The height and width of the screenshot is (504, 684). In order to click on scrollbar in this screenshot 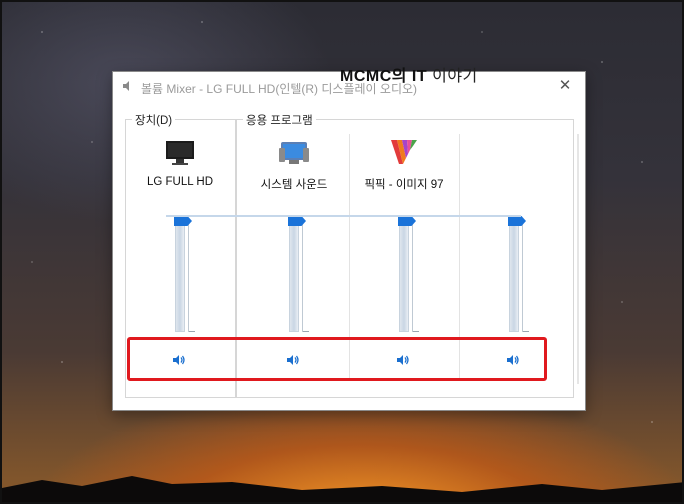, I will do `click(578, 259)`.